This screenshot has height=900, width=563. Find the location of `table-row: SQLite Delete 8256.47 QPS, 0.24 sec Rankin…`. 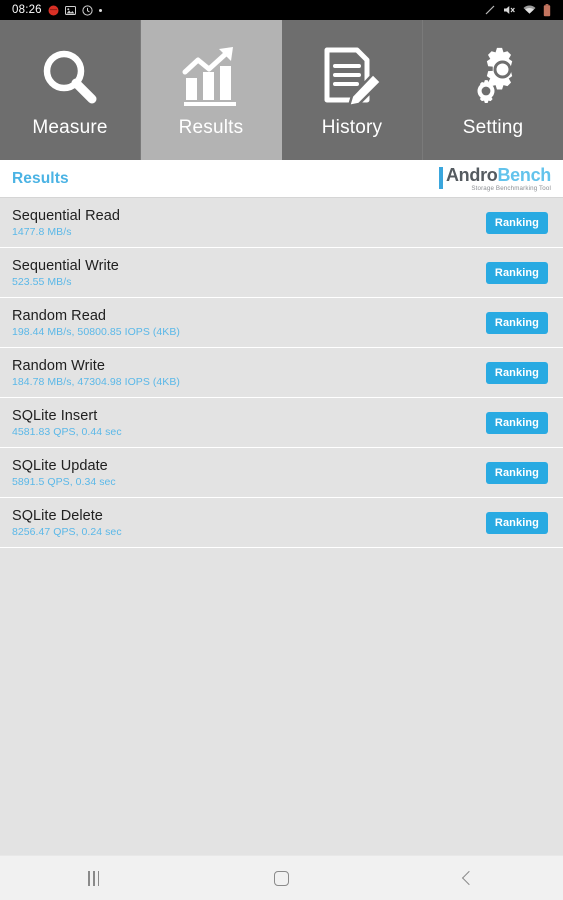

table-row: SQLite Delete 8256.47 QPS, 0.24 sec Rankin… is located at coordinates (281, 523).